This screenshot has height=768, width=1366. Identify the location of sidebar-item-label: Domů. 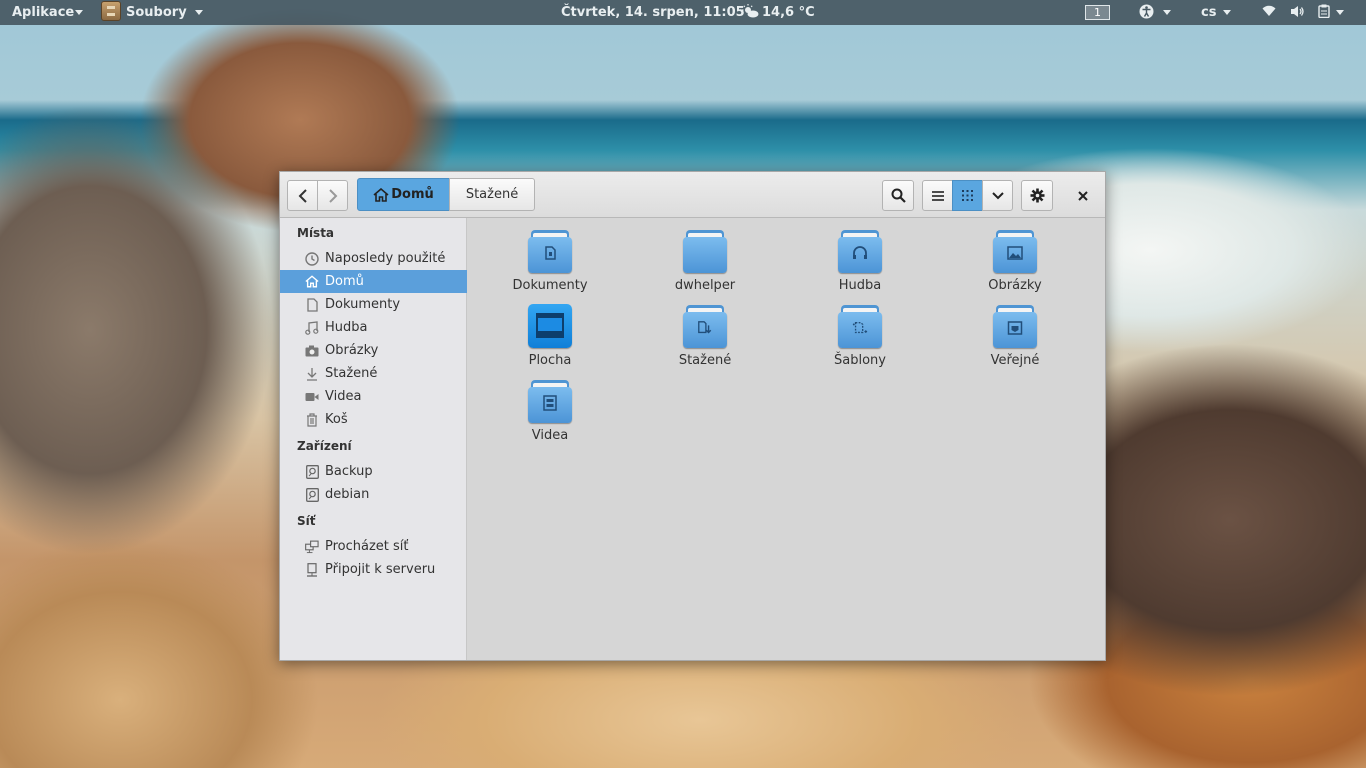
(344, 281).